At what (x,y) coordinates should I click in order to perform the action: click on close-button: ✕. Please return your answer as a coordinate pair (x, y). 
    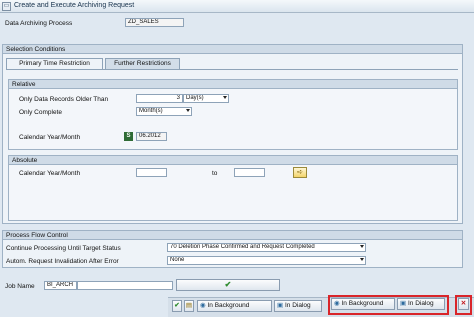
    Looking at the image, I should click on (463, 304).